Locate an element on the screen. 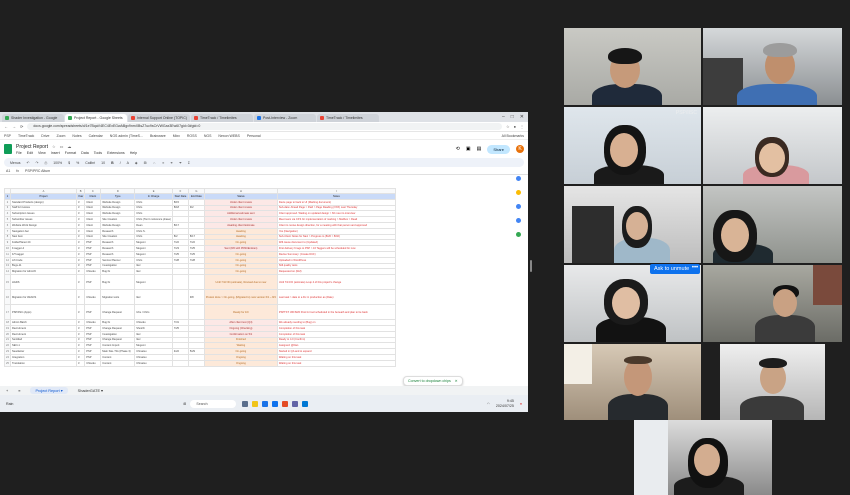 This screenshot has width=850, height=495. redo-icon: ↷ is located at coordinates (36, 163).